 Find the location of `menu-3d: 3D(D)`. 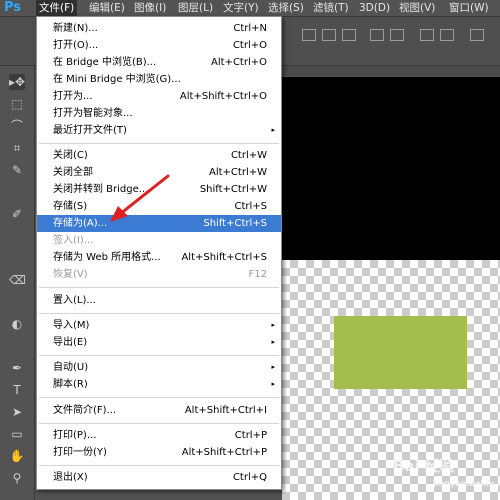

menu-3d: 3D(D) is located at coordinates (374, 8).